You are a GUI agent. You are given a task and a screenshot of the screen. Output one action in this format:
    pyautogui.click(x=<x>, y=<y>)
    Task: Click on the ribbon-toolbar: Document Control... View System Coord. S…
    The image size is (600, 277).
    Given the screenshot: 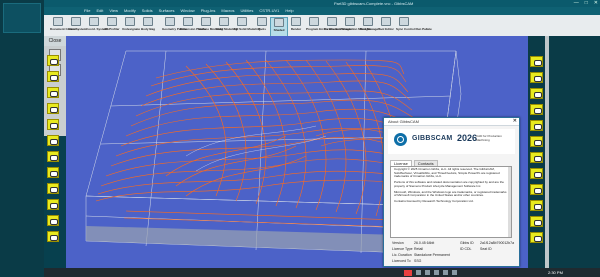 What is the action you would take?
    pyautogui.click(x=322, y=26)
    